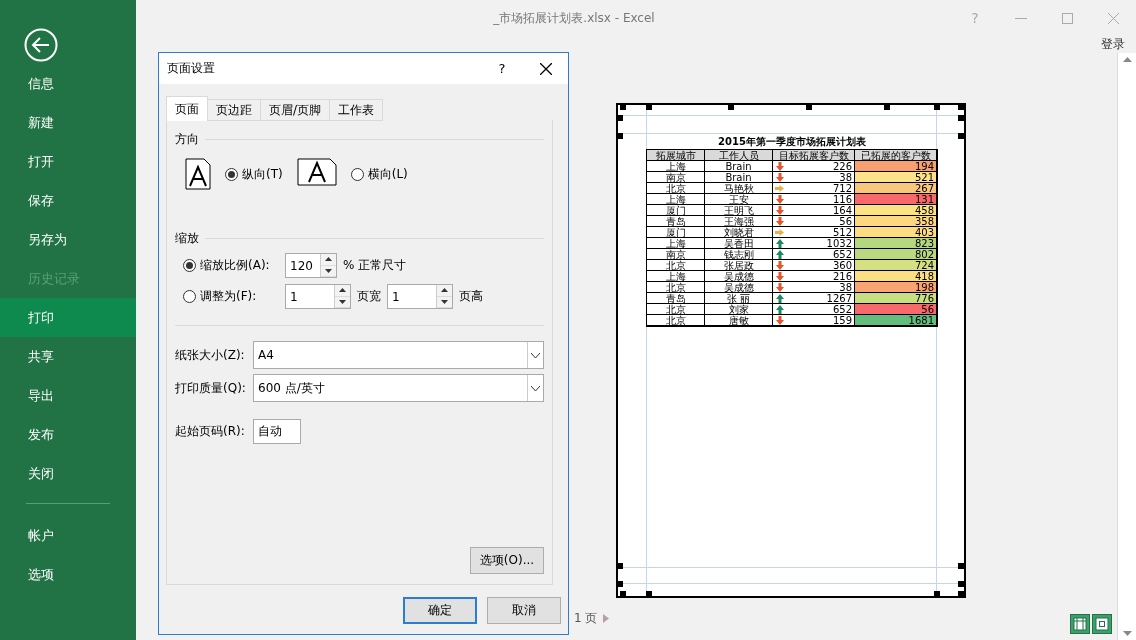 Image resolution: width=1136 pixels, height=640 pixels. What do you see at coordinates (68, 535) in the screenshot?
I see `backstage-menu-item: 帐户` at bounding box center [68, 535].